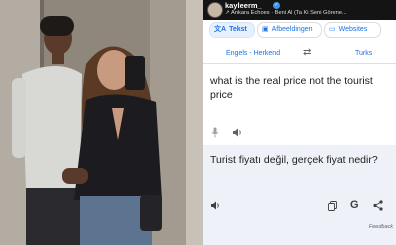  What do you see at coordinates (237, 132) in the screenshot?
I see `speaker-icon` at bounding box center [237, 132].